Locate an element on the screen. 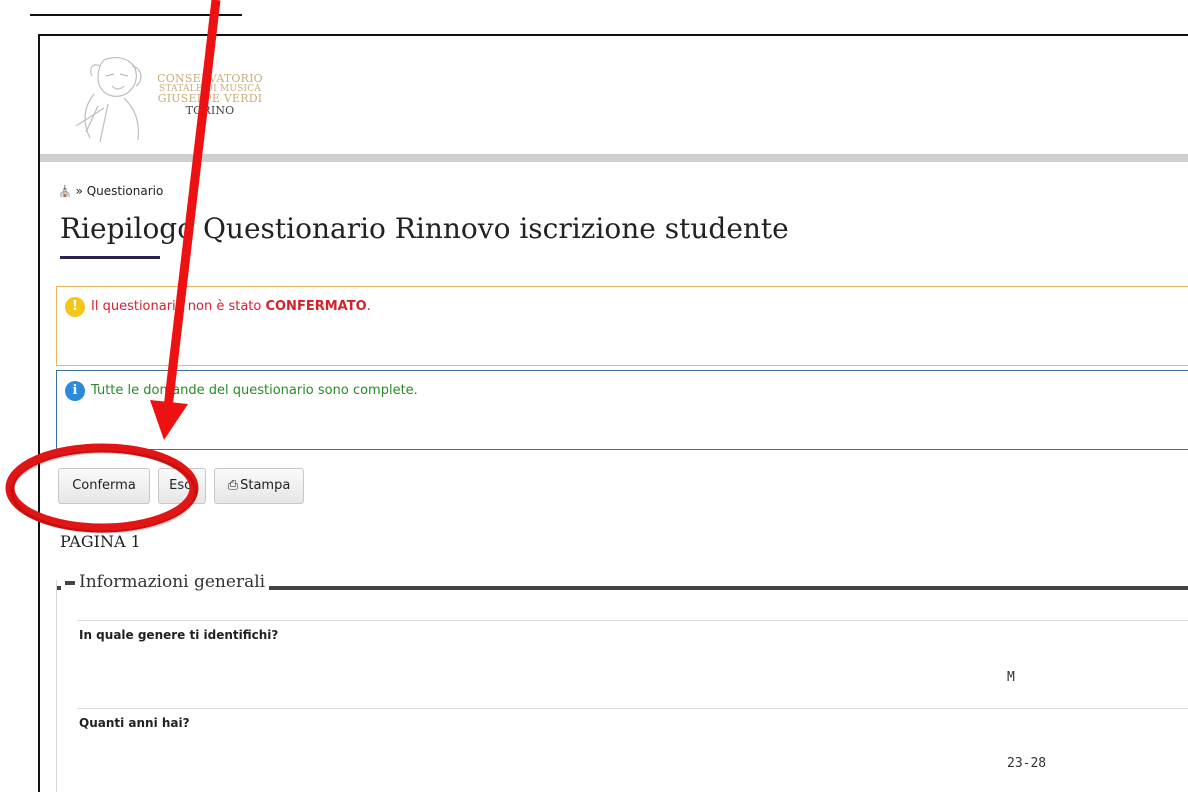  question-answer: M is located at coordinates (1011, 677).